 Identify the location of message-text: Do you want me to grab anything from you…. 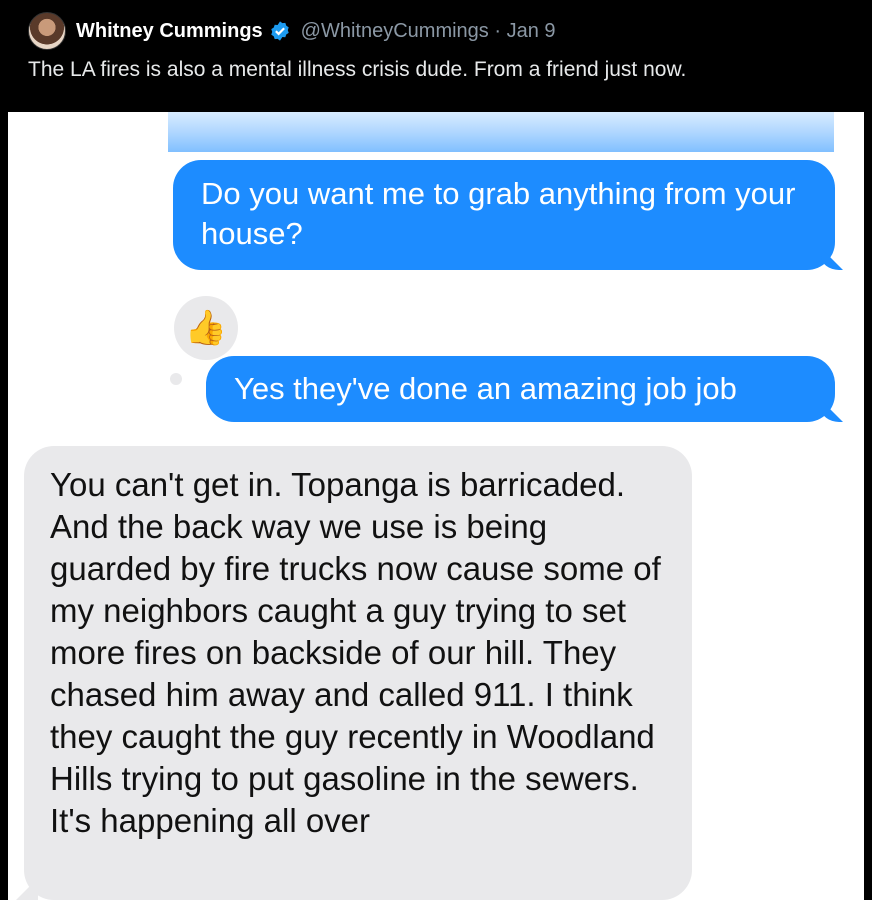
(498, 213).